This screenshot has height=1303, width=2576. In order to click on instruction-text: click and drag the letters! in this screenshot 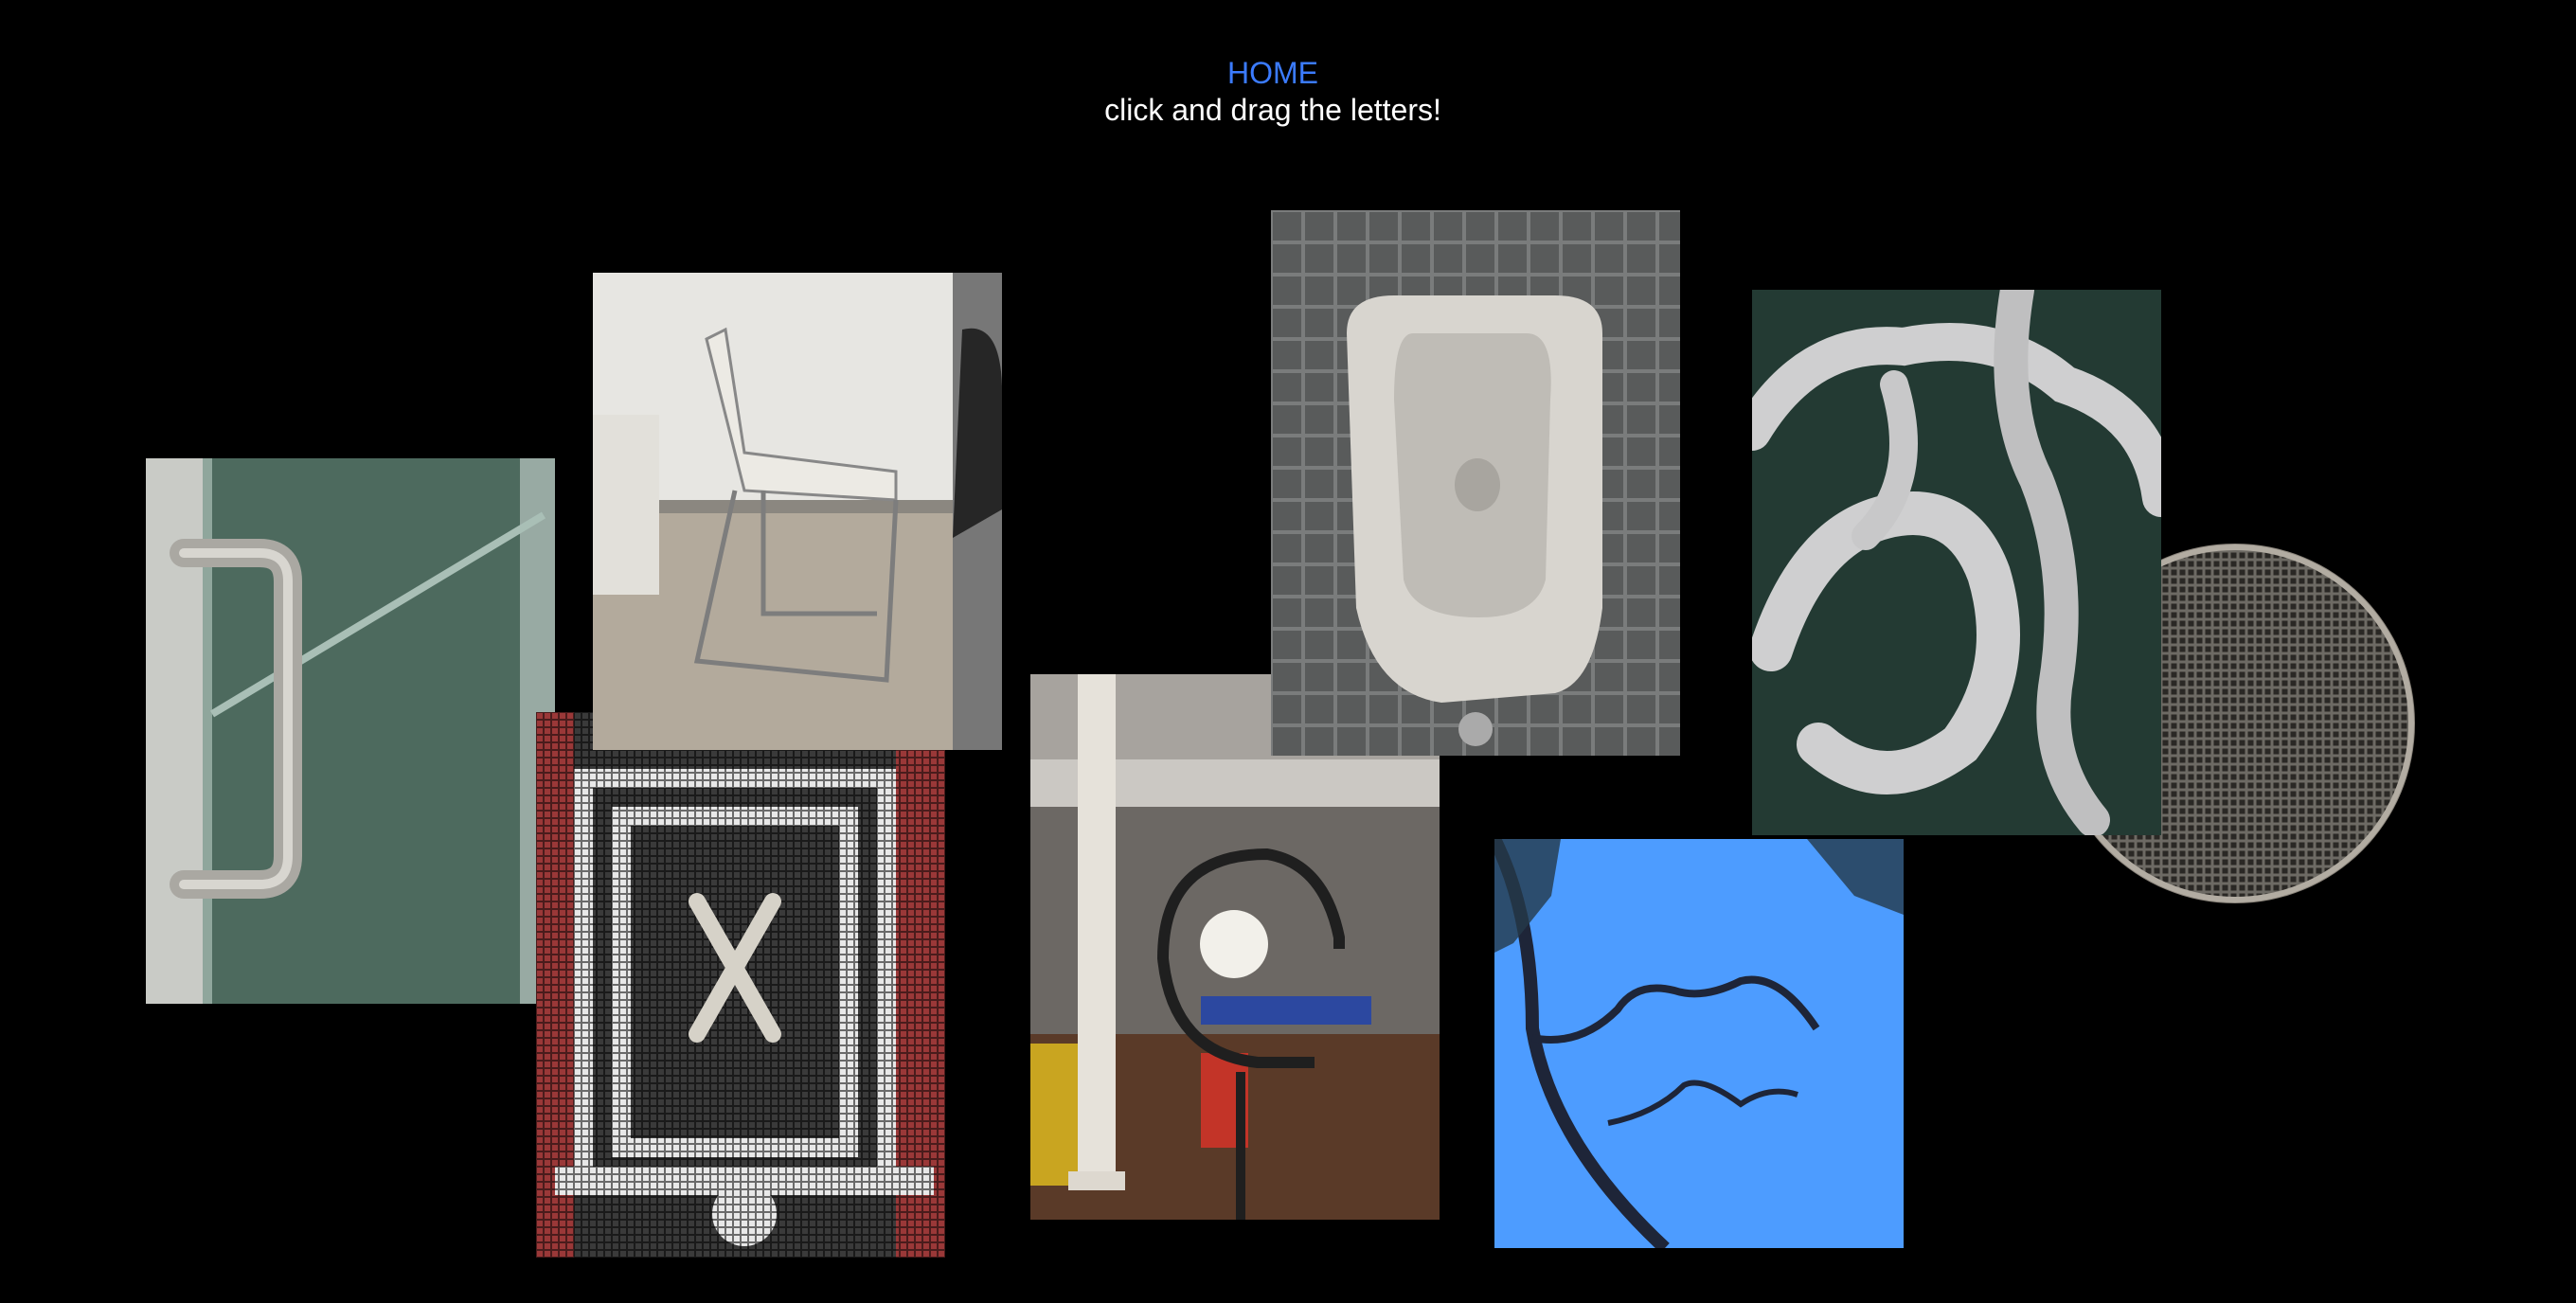, I will do `click(1272, 110)`.